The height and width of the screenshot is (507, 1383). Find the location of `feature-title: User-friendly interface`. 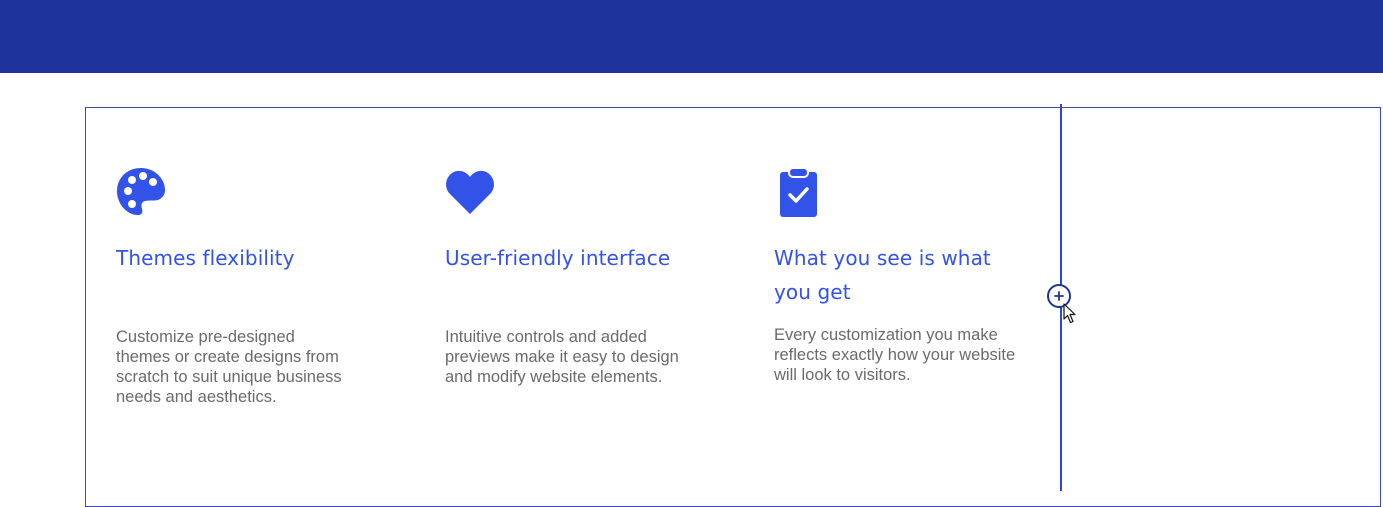

feature-title: User-friendly interface is located at coordinates (558, 258).